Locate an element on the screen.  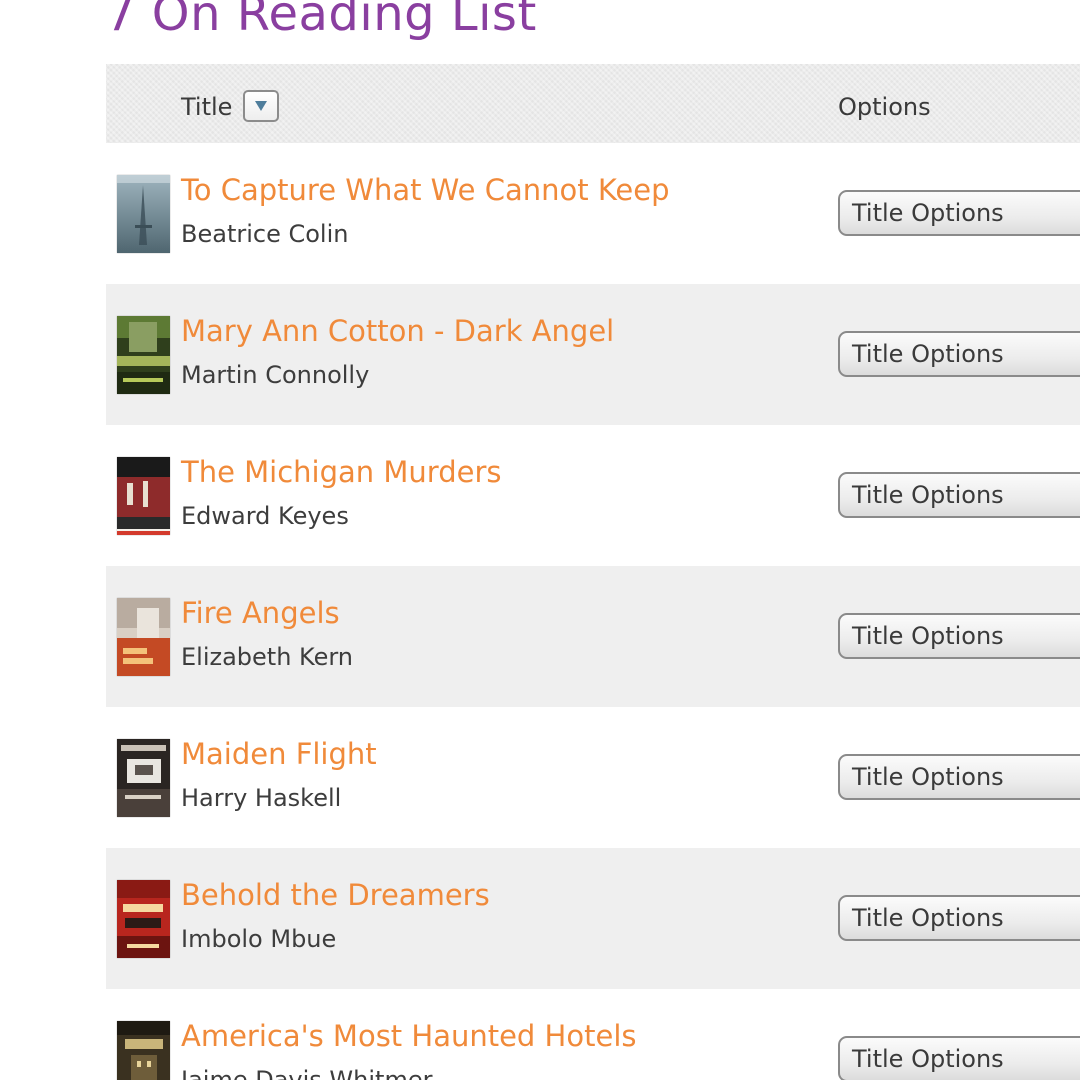
book-author: Harry Haskell is located at coordinates (261, 798).